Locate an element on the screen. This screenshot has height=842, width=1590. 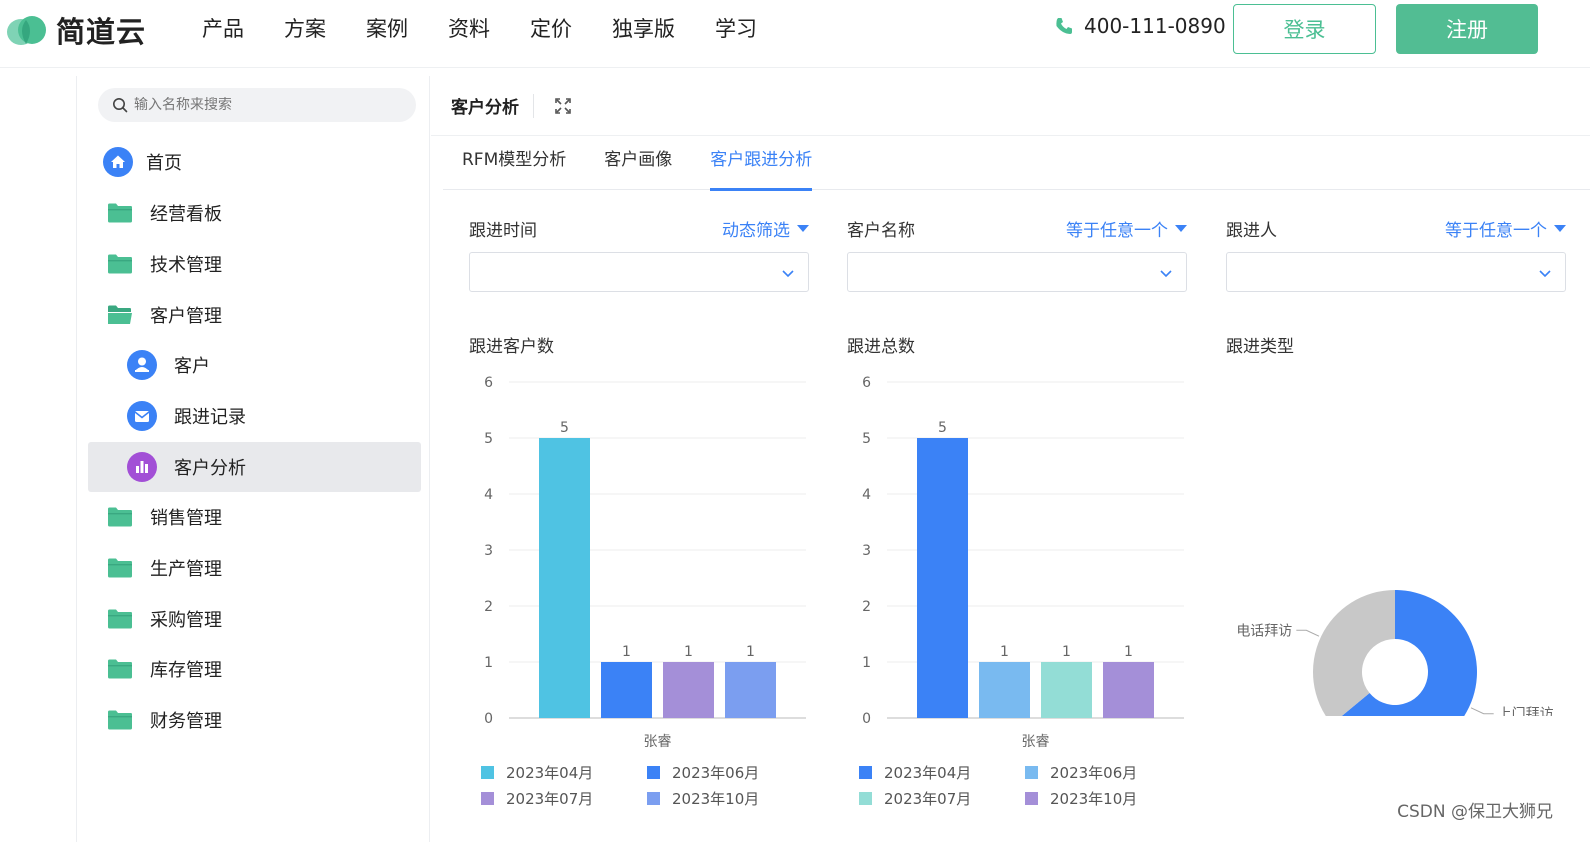
x-category-label: 张睿 is located at coordinates (658, 742).